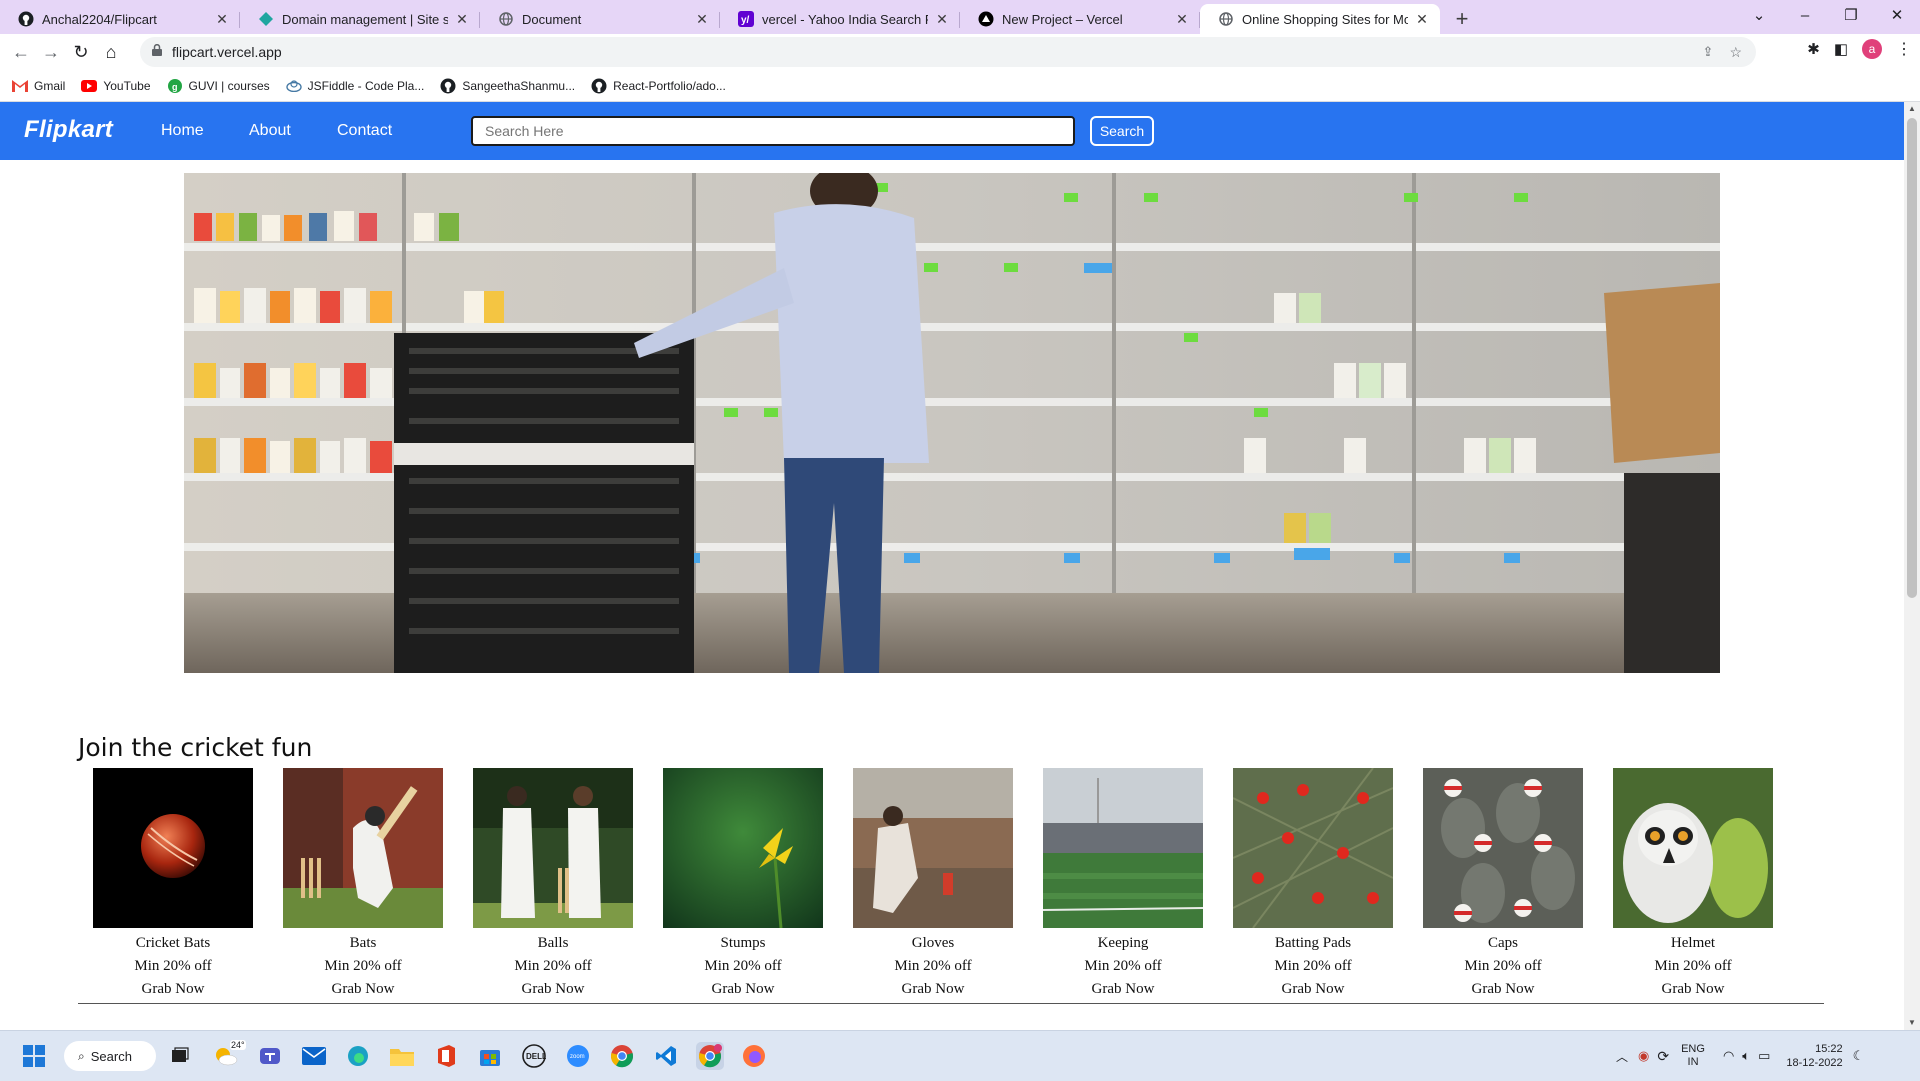 The height and width of the screenshot is (1081, 1920). I want to click on office-icon, so click(446, 1056).